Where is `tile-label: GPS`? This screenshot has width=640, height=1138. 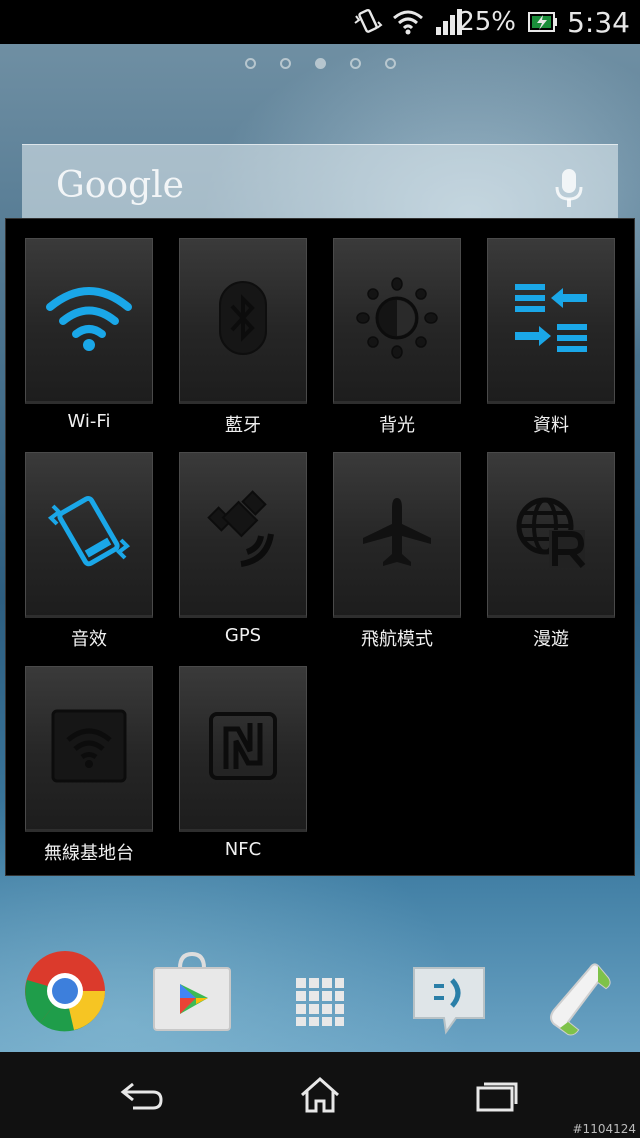 tile-label: GPS is located at coordinates (243, 635).